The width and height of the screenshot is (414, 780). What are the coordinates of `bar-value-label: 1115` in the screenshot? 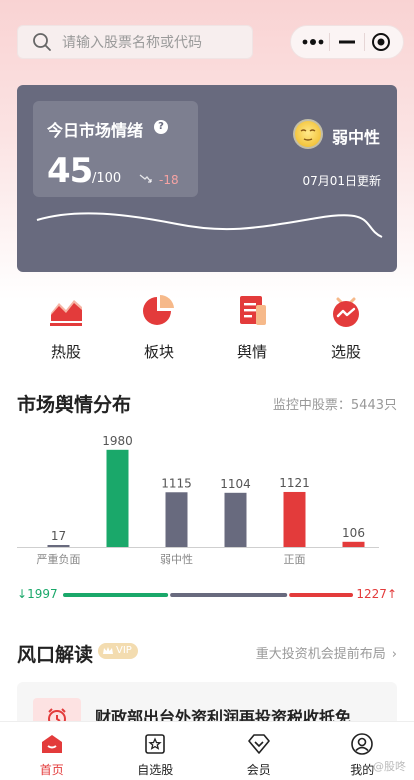 It's located at (176, 483).